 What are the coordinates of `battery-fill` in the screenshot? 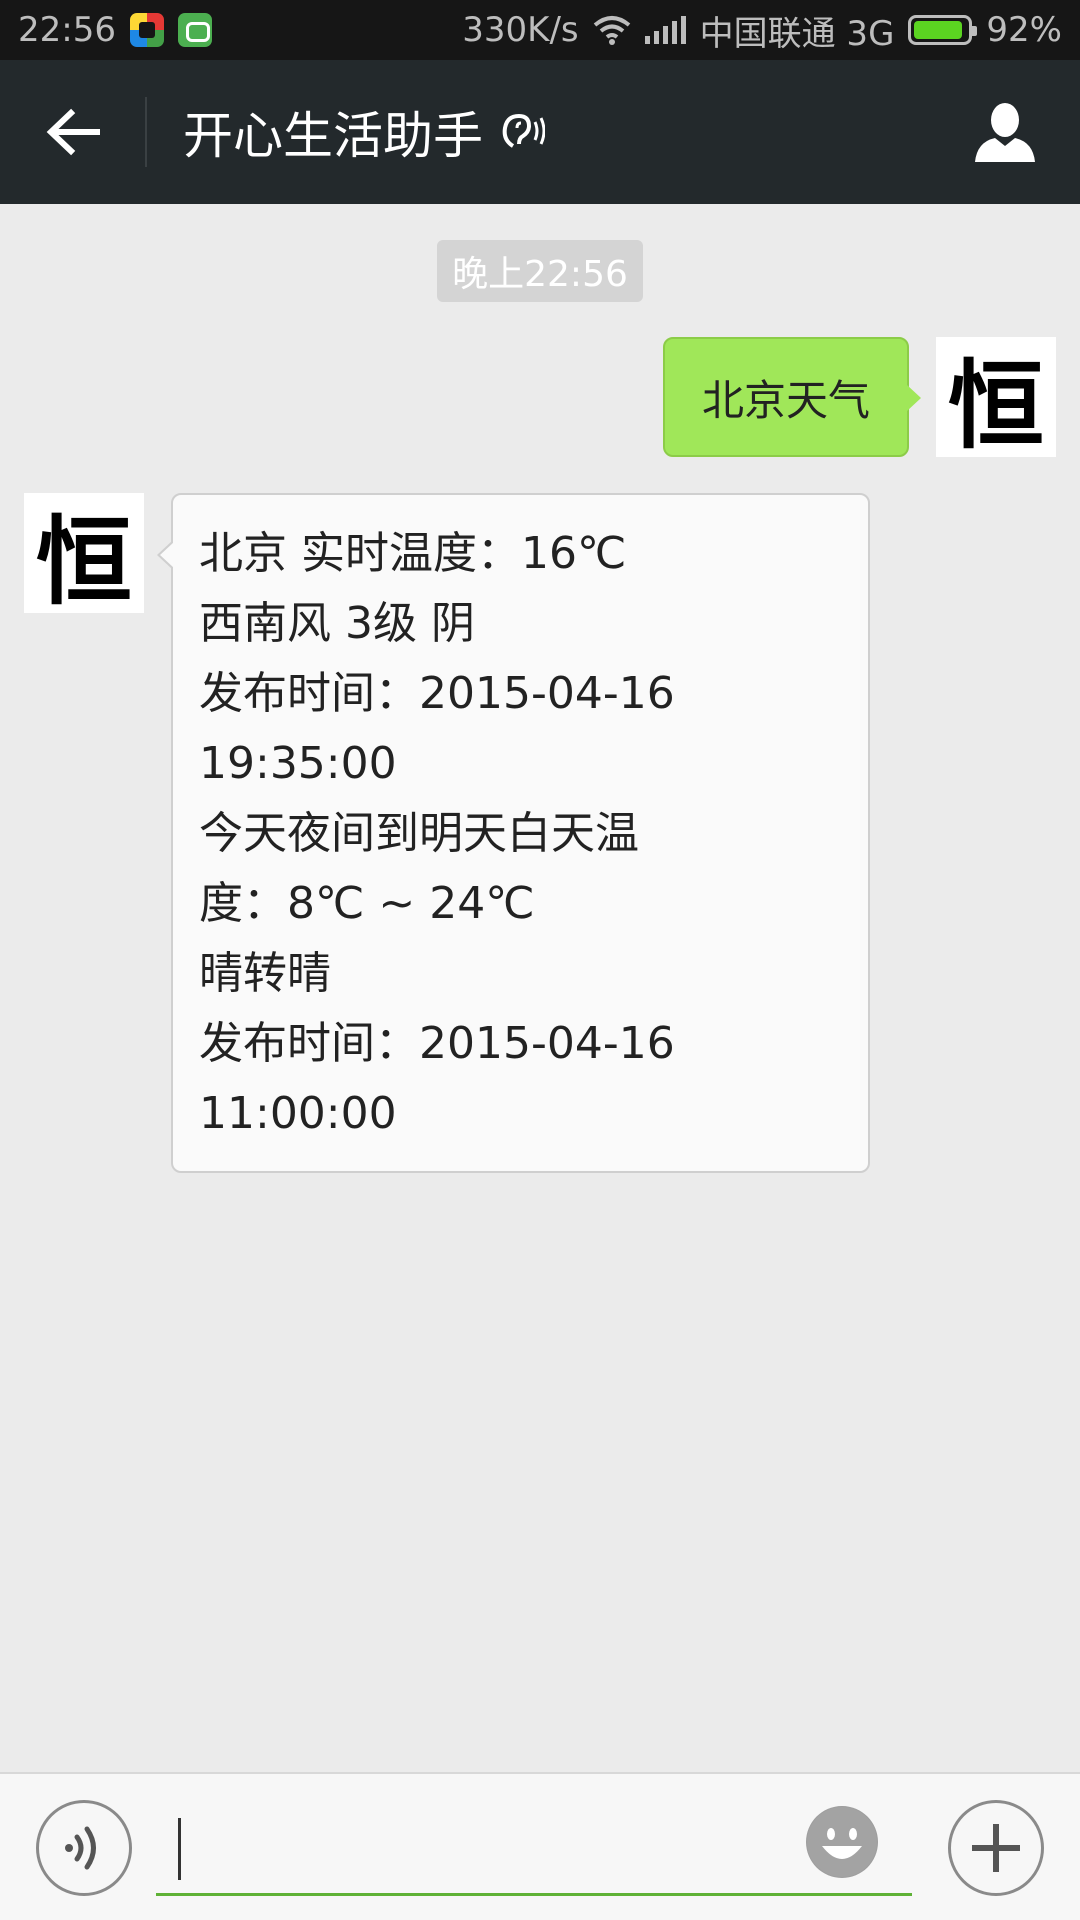 It's located at (938, 30).